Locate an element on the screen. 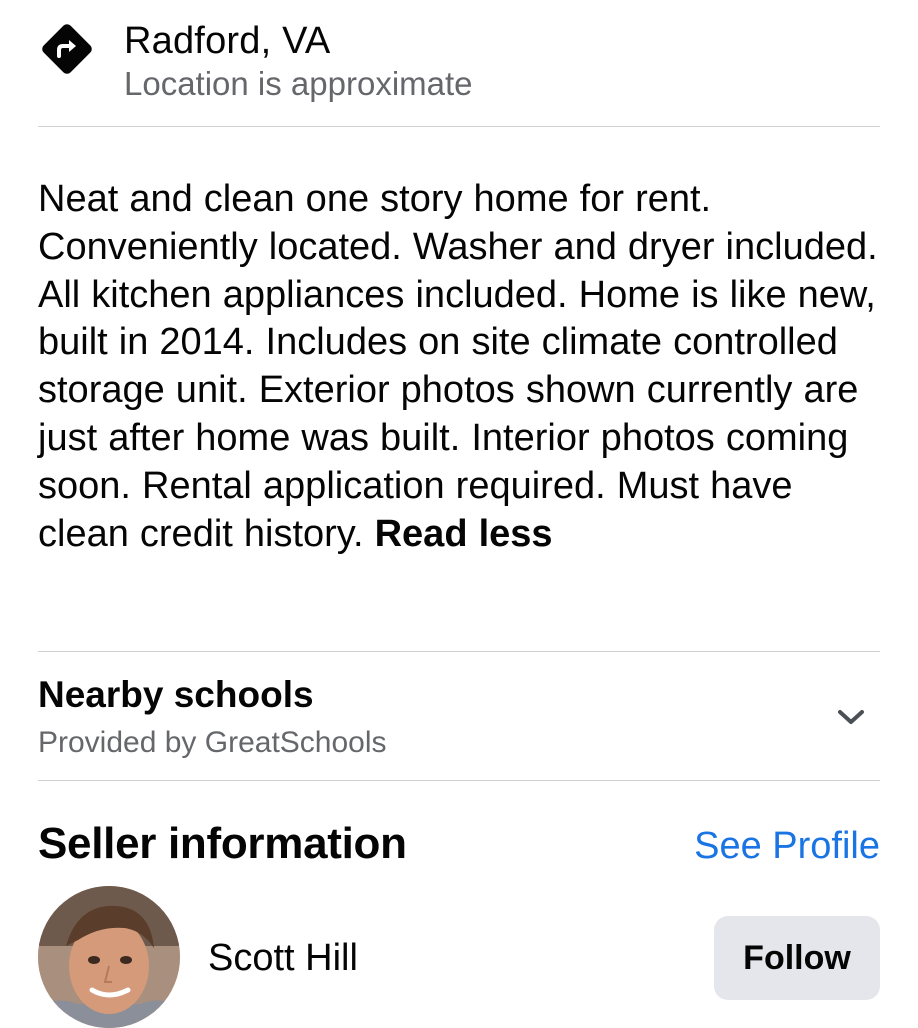  location-text: Radford, VA Location is approximate is located at coordinates (298, 61).